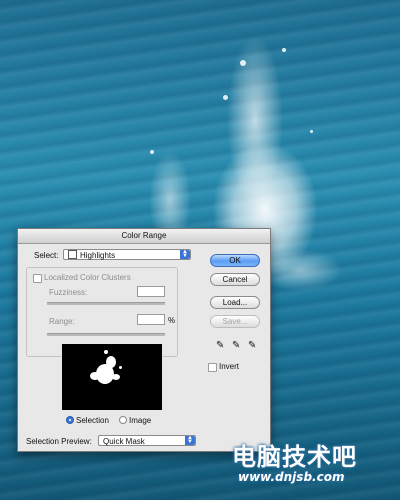 This screenshot has height=500, width=400. I want to click on site-watermark: 电脑技术吧 www.dnjsb.com, so click(294, 460).